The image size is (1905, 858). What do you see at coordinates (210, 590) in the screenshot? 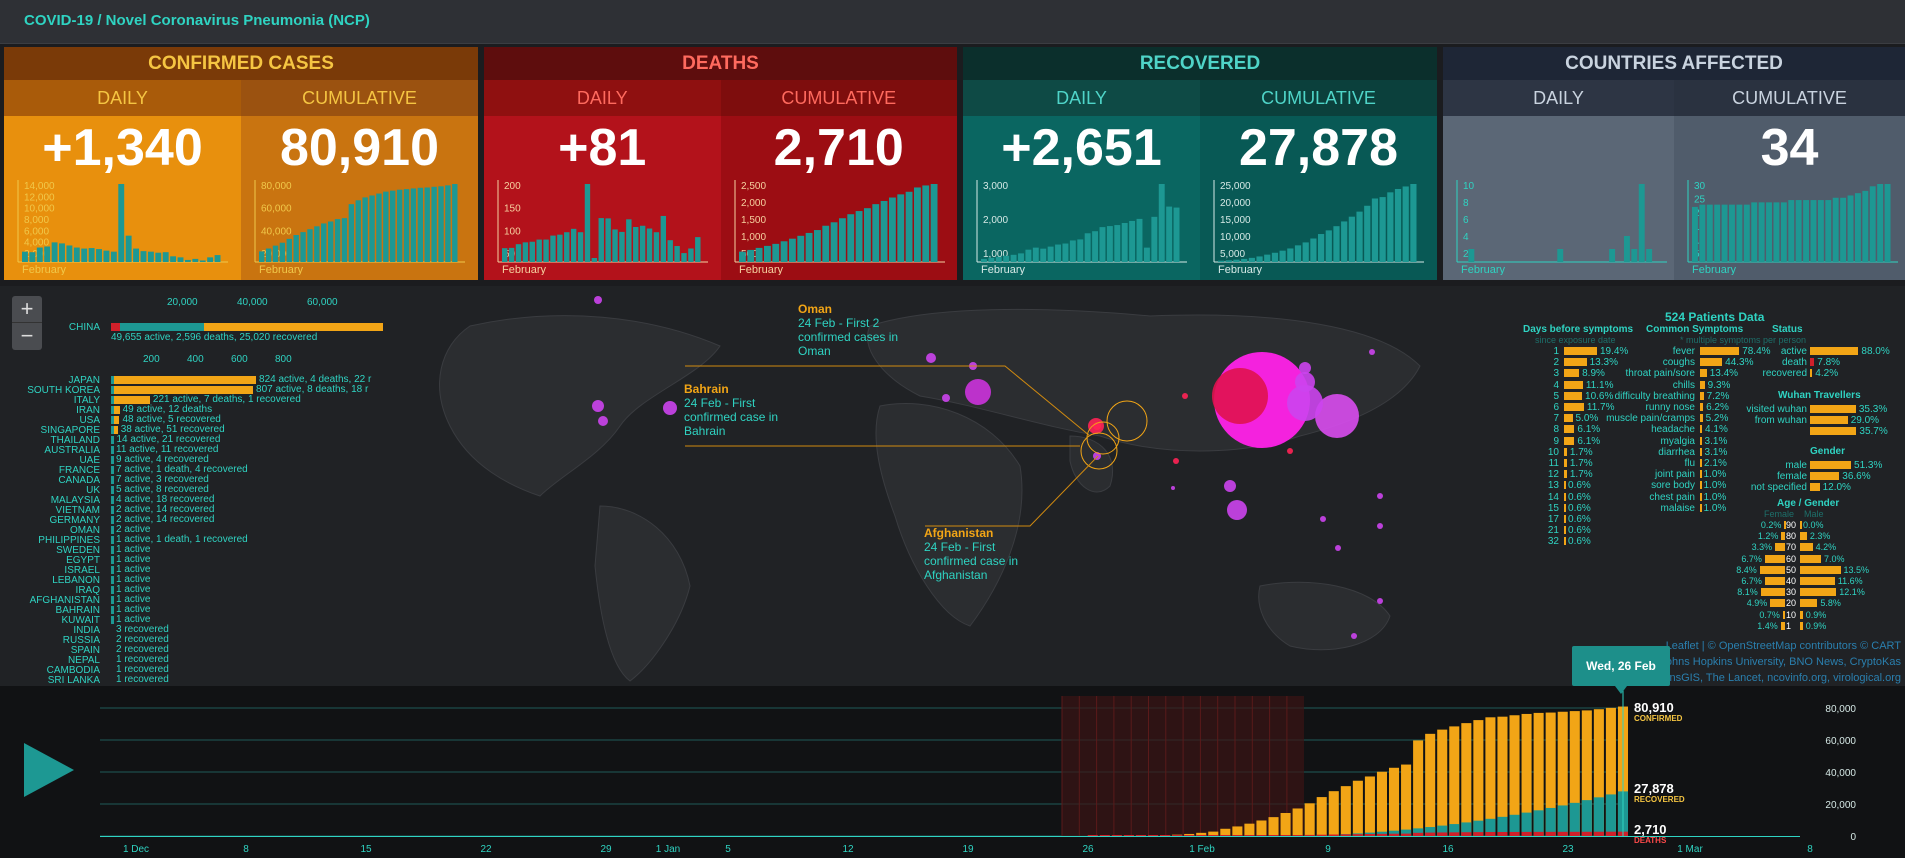
I see `country-row: IRAQ 1 active` at bounding box center [210, 590].